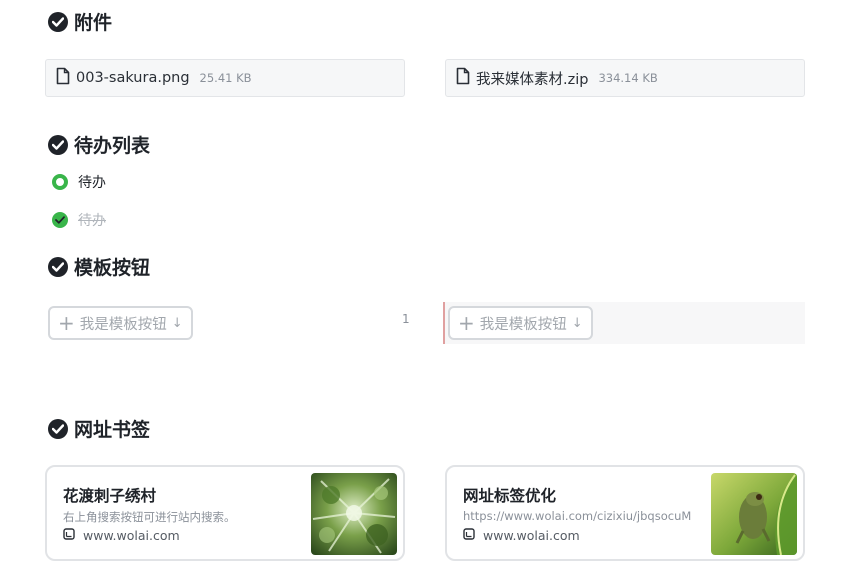 This screenshot has width=861, height=573. What do you see at coordinates (510, 496) in the screenshot?
I see `bookmark-title: 网址标签优化` at bounding box center [510, 496].